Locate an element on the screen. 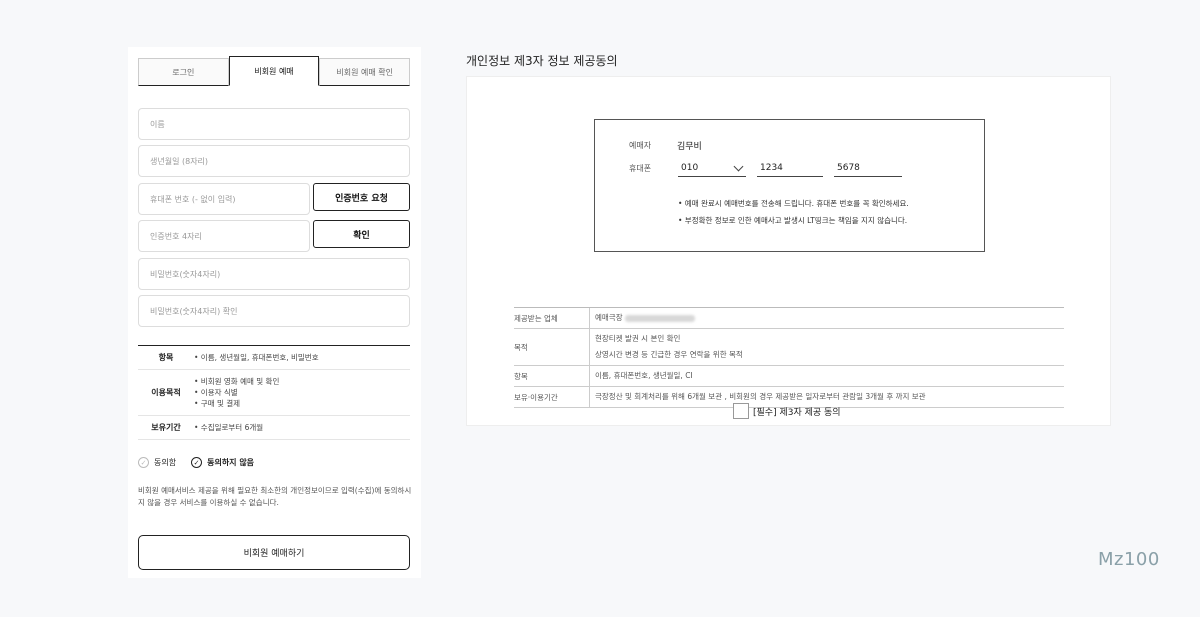  agree-options: ✓ 동의함 ✓ 동의하지 않음 is located at coordinates (196, 462).